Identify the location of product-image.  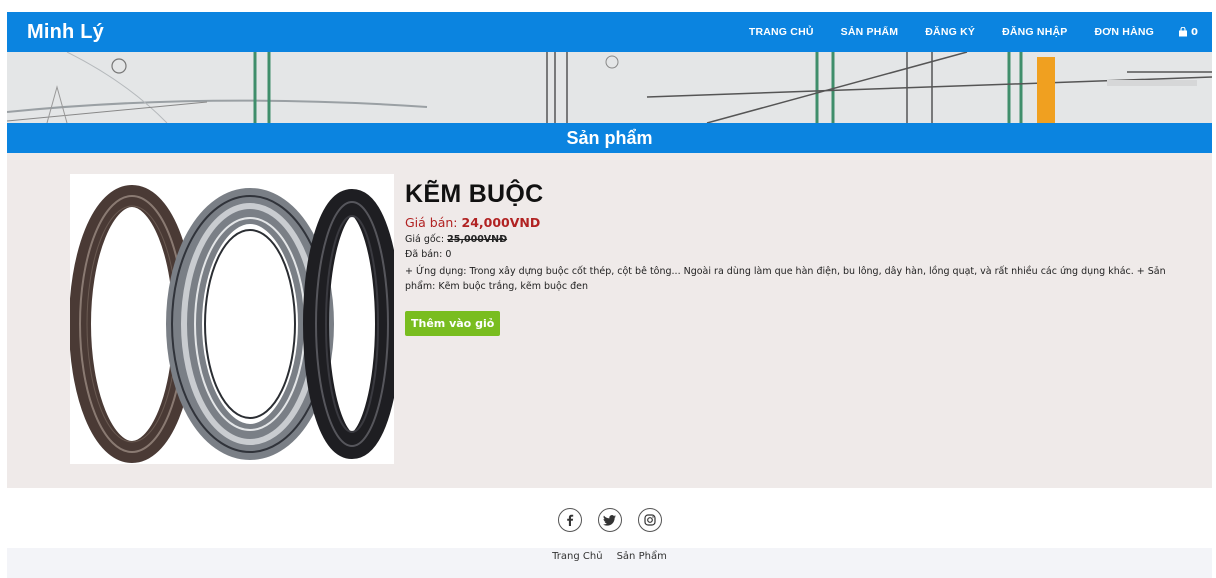
(235, 319).